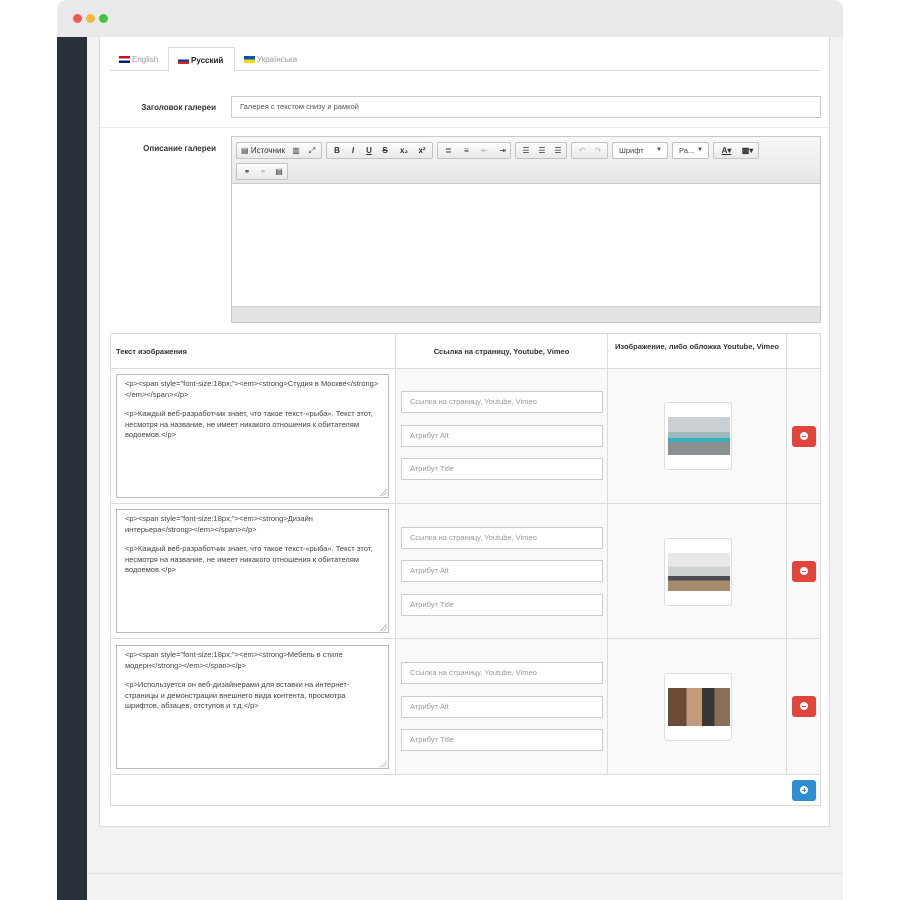 This screenshot has width=900, height=900. What do you see at coordinates (526, 107) in the screenshot?
I see `gallery-title-input: Галерея с текстом снизу и рамкой` at bounding box center [526, 107].